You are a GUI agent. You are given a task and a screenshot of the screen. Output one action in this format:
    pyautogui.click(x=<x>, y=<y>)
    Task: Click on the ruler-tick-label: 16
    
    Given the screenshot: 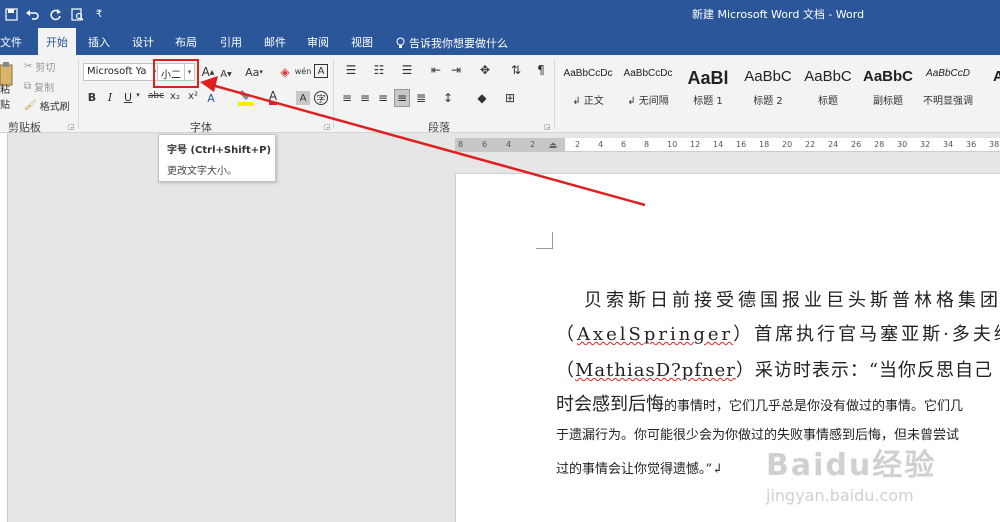 What is the action you would take?
    pyautogui.click(x=741, y=144)
    